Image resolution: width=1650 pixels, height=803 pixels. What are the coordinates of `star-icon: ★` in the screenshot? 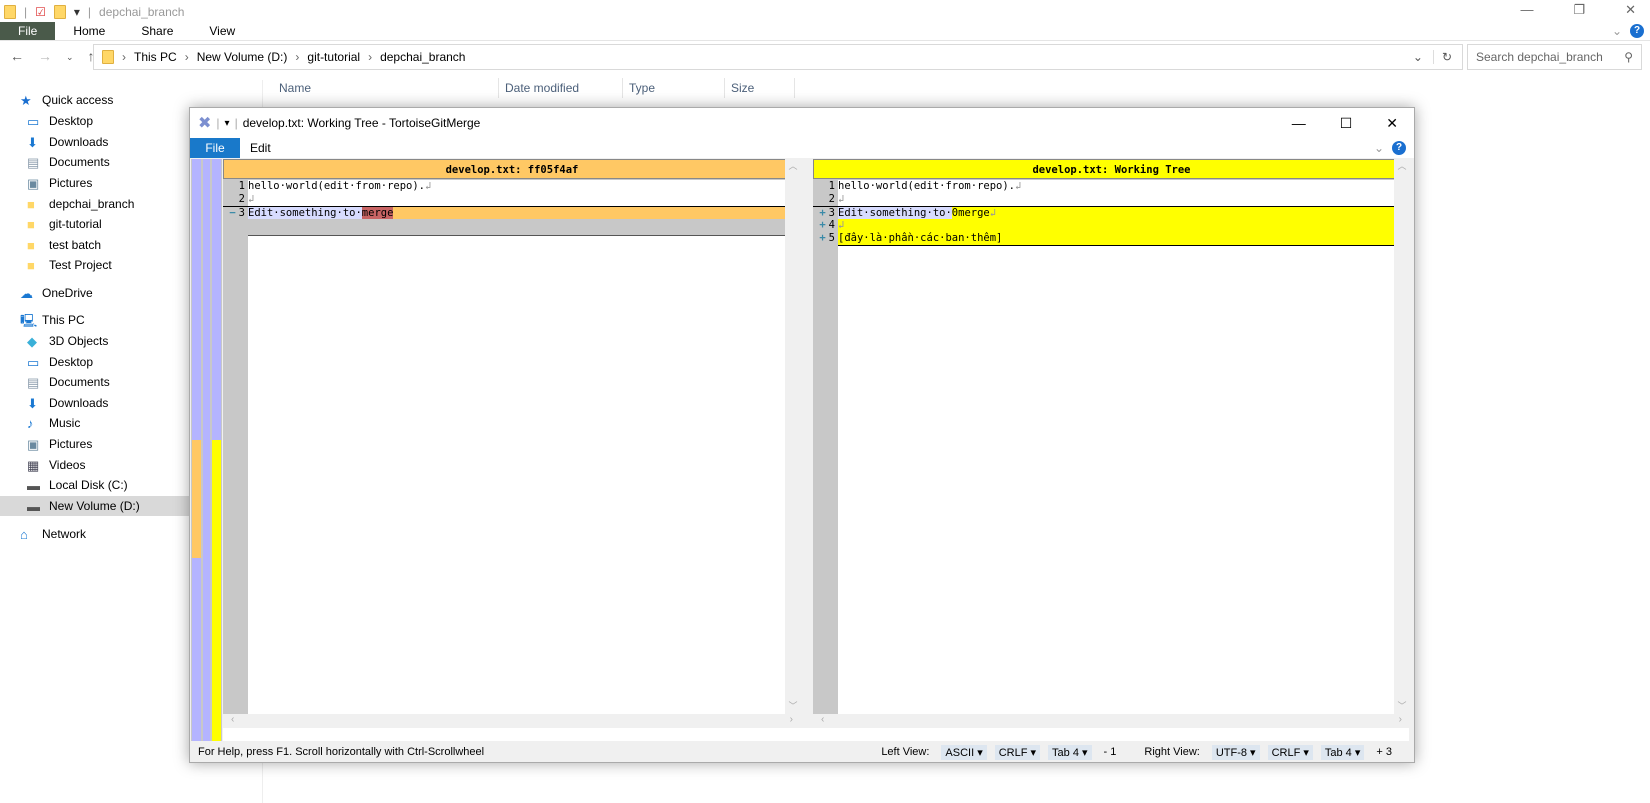 It's located at (26, 100).